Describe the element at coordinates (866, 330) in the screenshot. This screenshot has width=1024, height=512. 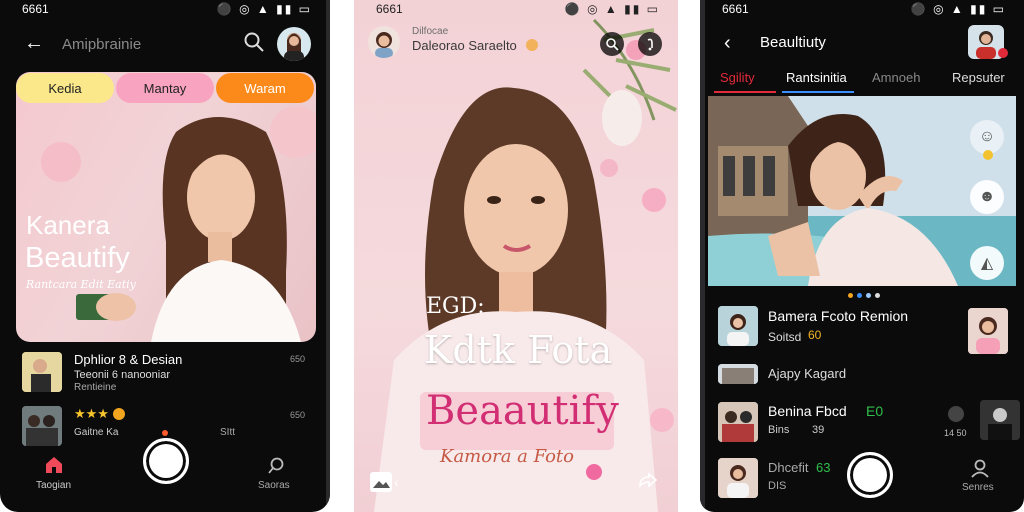
I see `list-item: Bamera Fcoto Remion Soitsd 60` at that location.